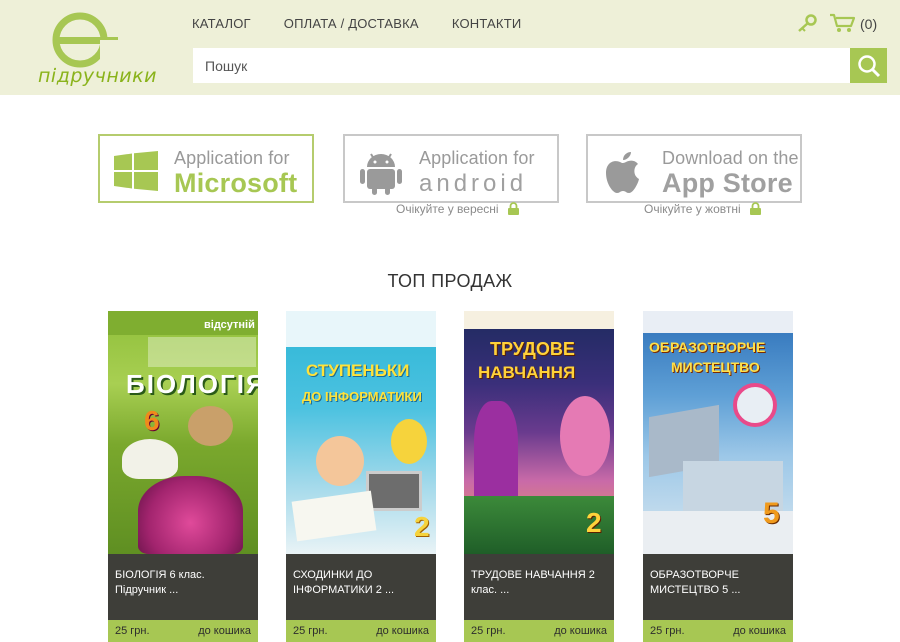 The width and height of the screenshot is (900, 642). I want to click on cover-number: 6, so click(152, 420).